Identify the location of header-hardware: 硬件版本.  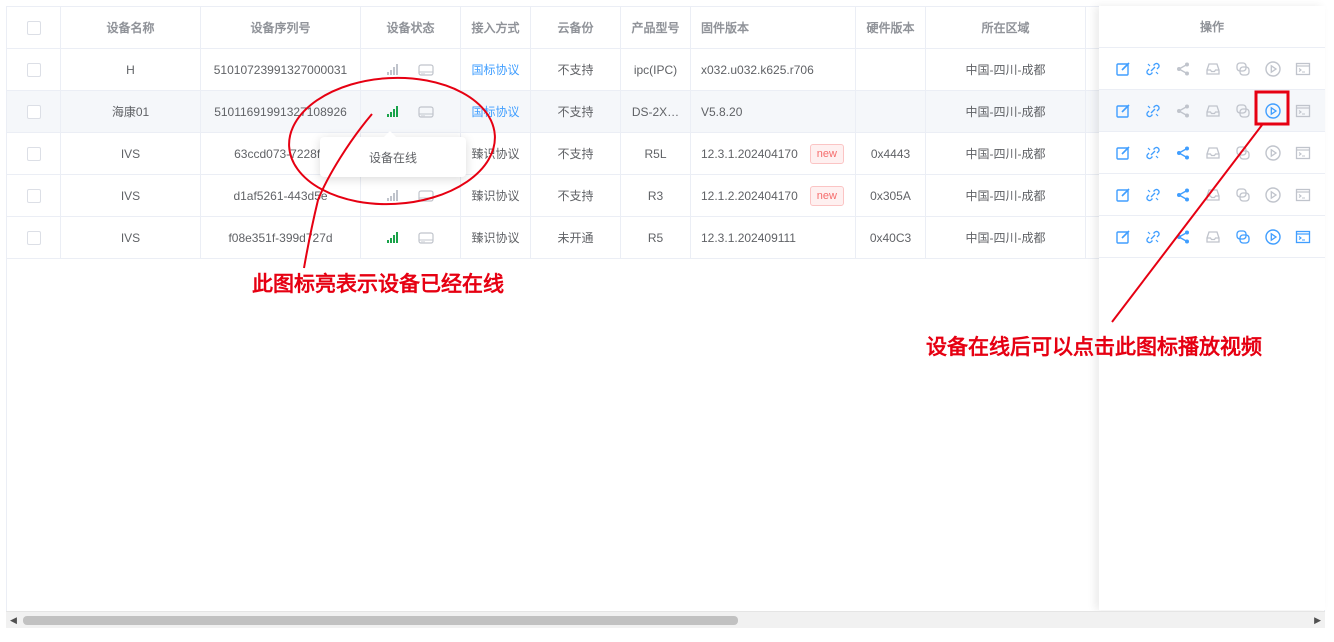
(891, 27).